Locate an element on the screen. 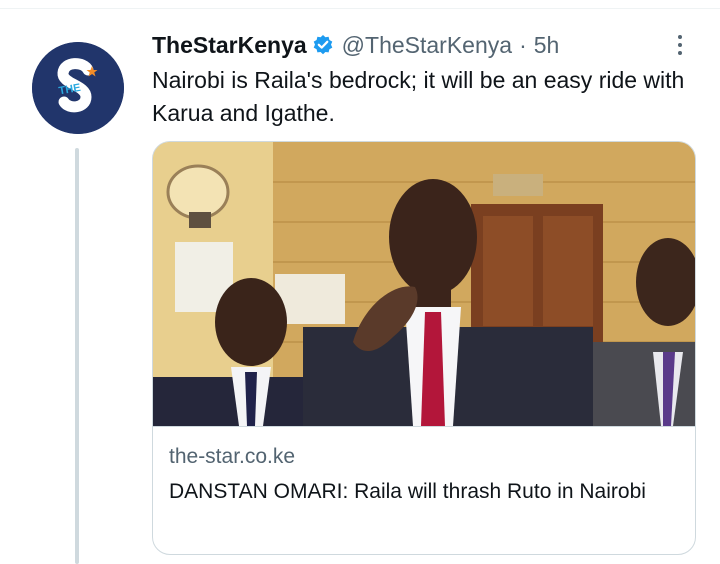 This screenshot has width=720, height=564. display-name: TheStarKenya is located at coordinates (229, 45).